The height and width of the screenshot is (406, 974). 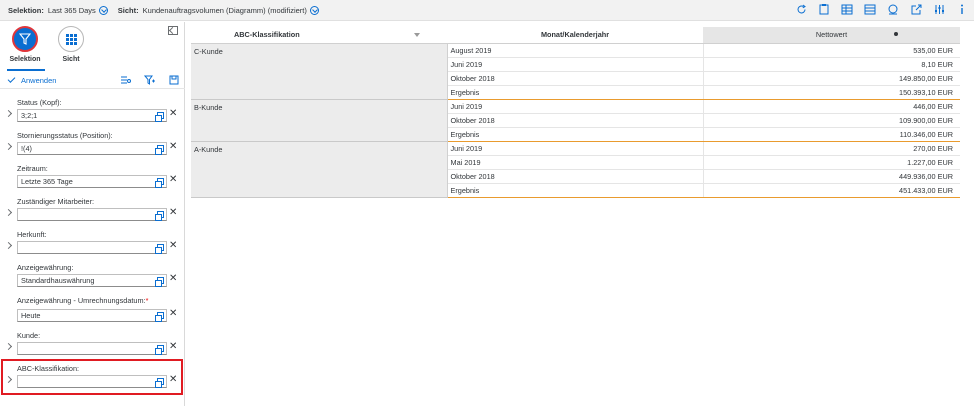 I want to click on field-label: Kunde:, so click(x=29, y=335).